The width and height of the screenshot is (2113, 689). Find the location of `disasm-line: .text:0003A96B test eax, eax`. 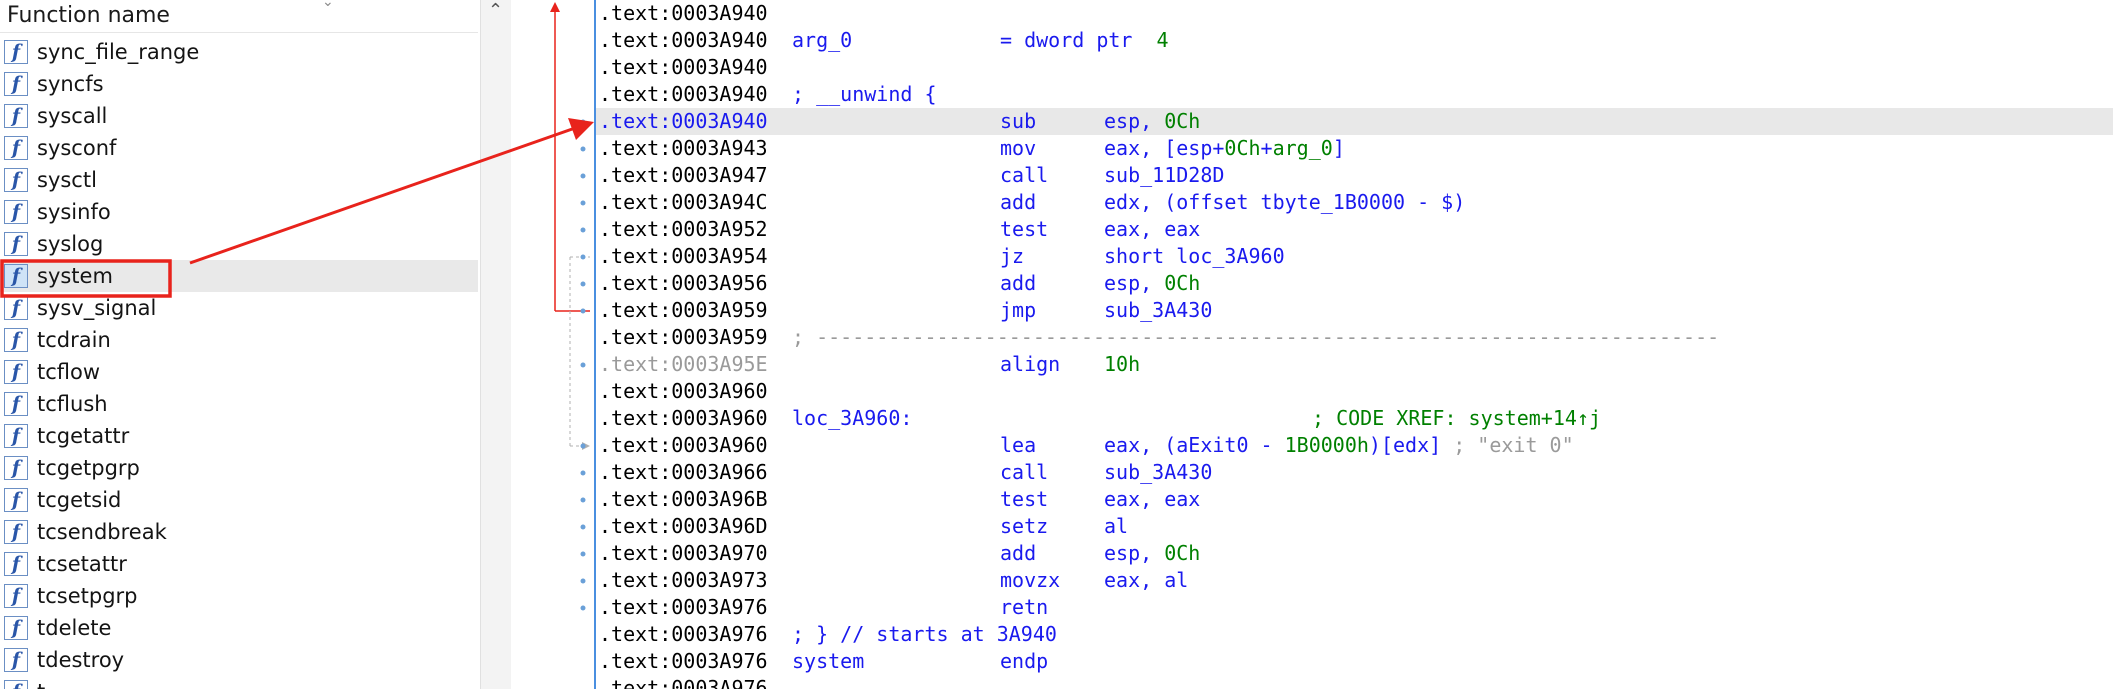

disasm-line: .text:0003A96B test eax, eax is located at coordinates (1354, 499).